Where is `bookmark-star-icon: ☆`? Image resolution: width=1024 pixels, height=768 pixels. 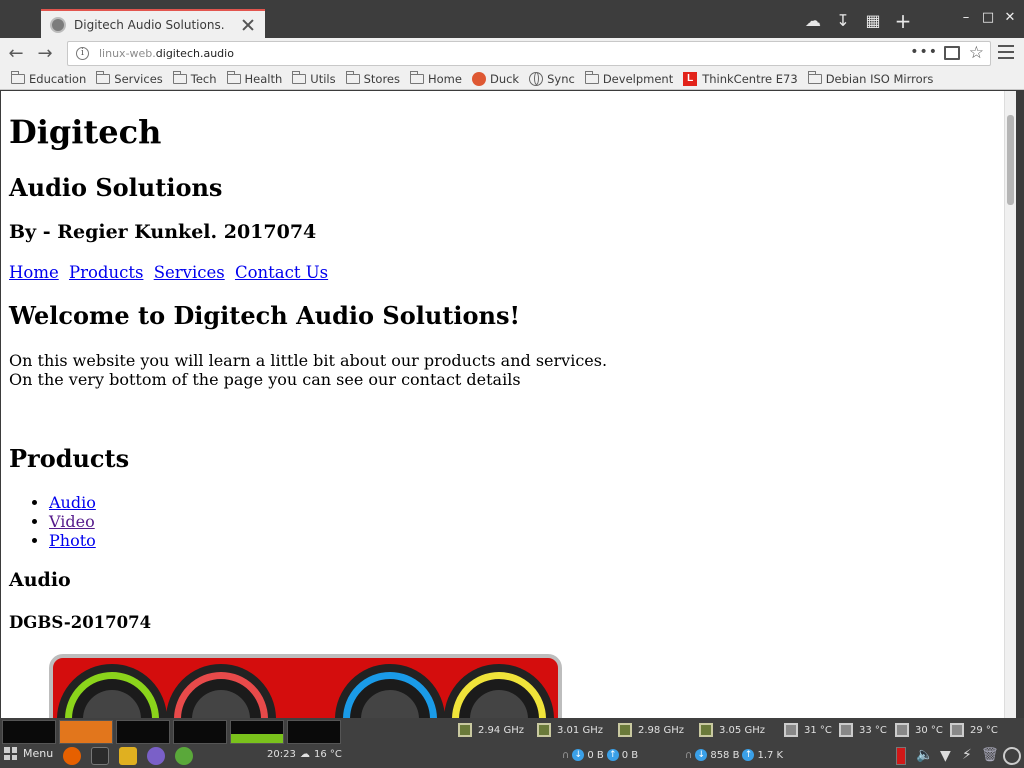
bookmark-star-icon: ☆ is located at coordinates (976, 53).